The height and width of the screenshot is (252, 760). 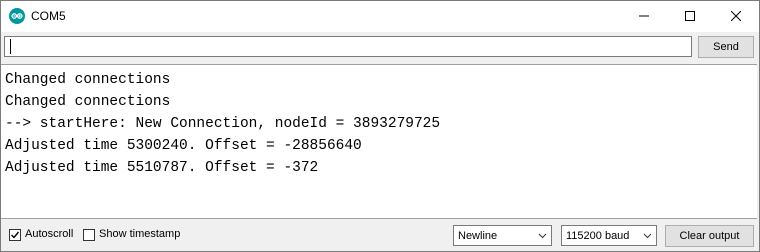 What do you see at coordinates (89, 235) in the screenshot?
I see `show-timestamp-checkbox` at bounding box center [89, 235].